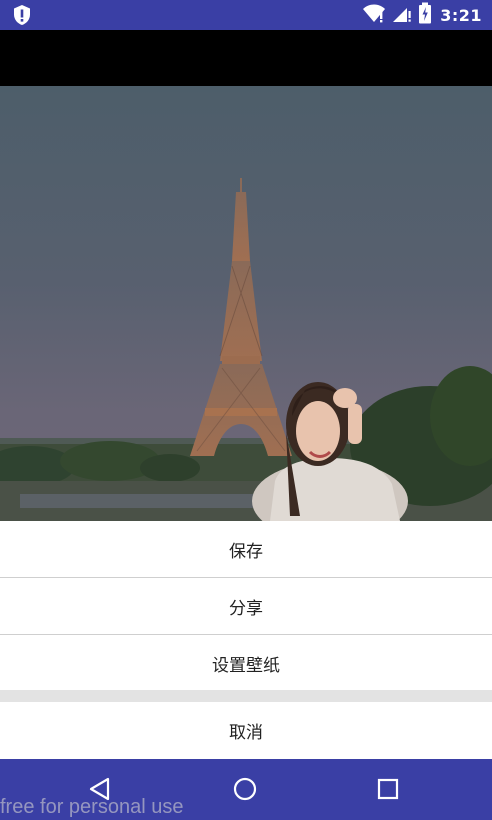 The height and width of the screenshot is (820, 492). I want to click on save-label: 保存, so click(246, 551).